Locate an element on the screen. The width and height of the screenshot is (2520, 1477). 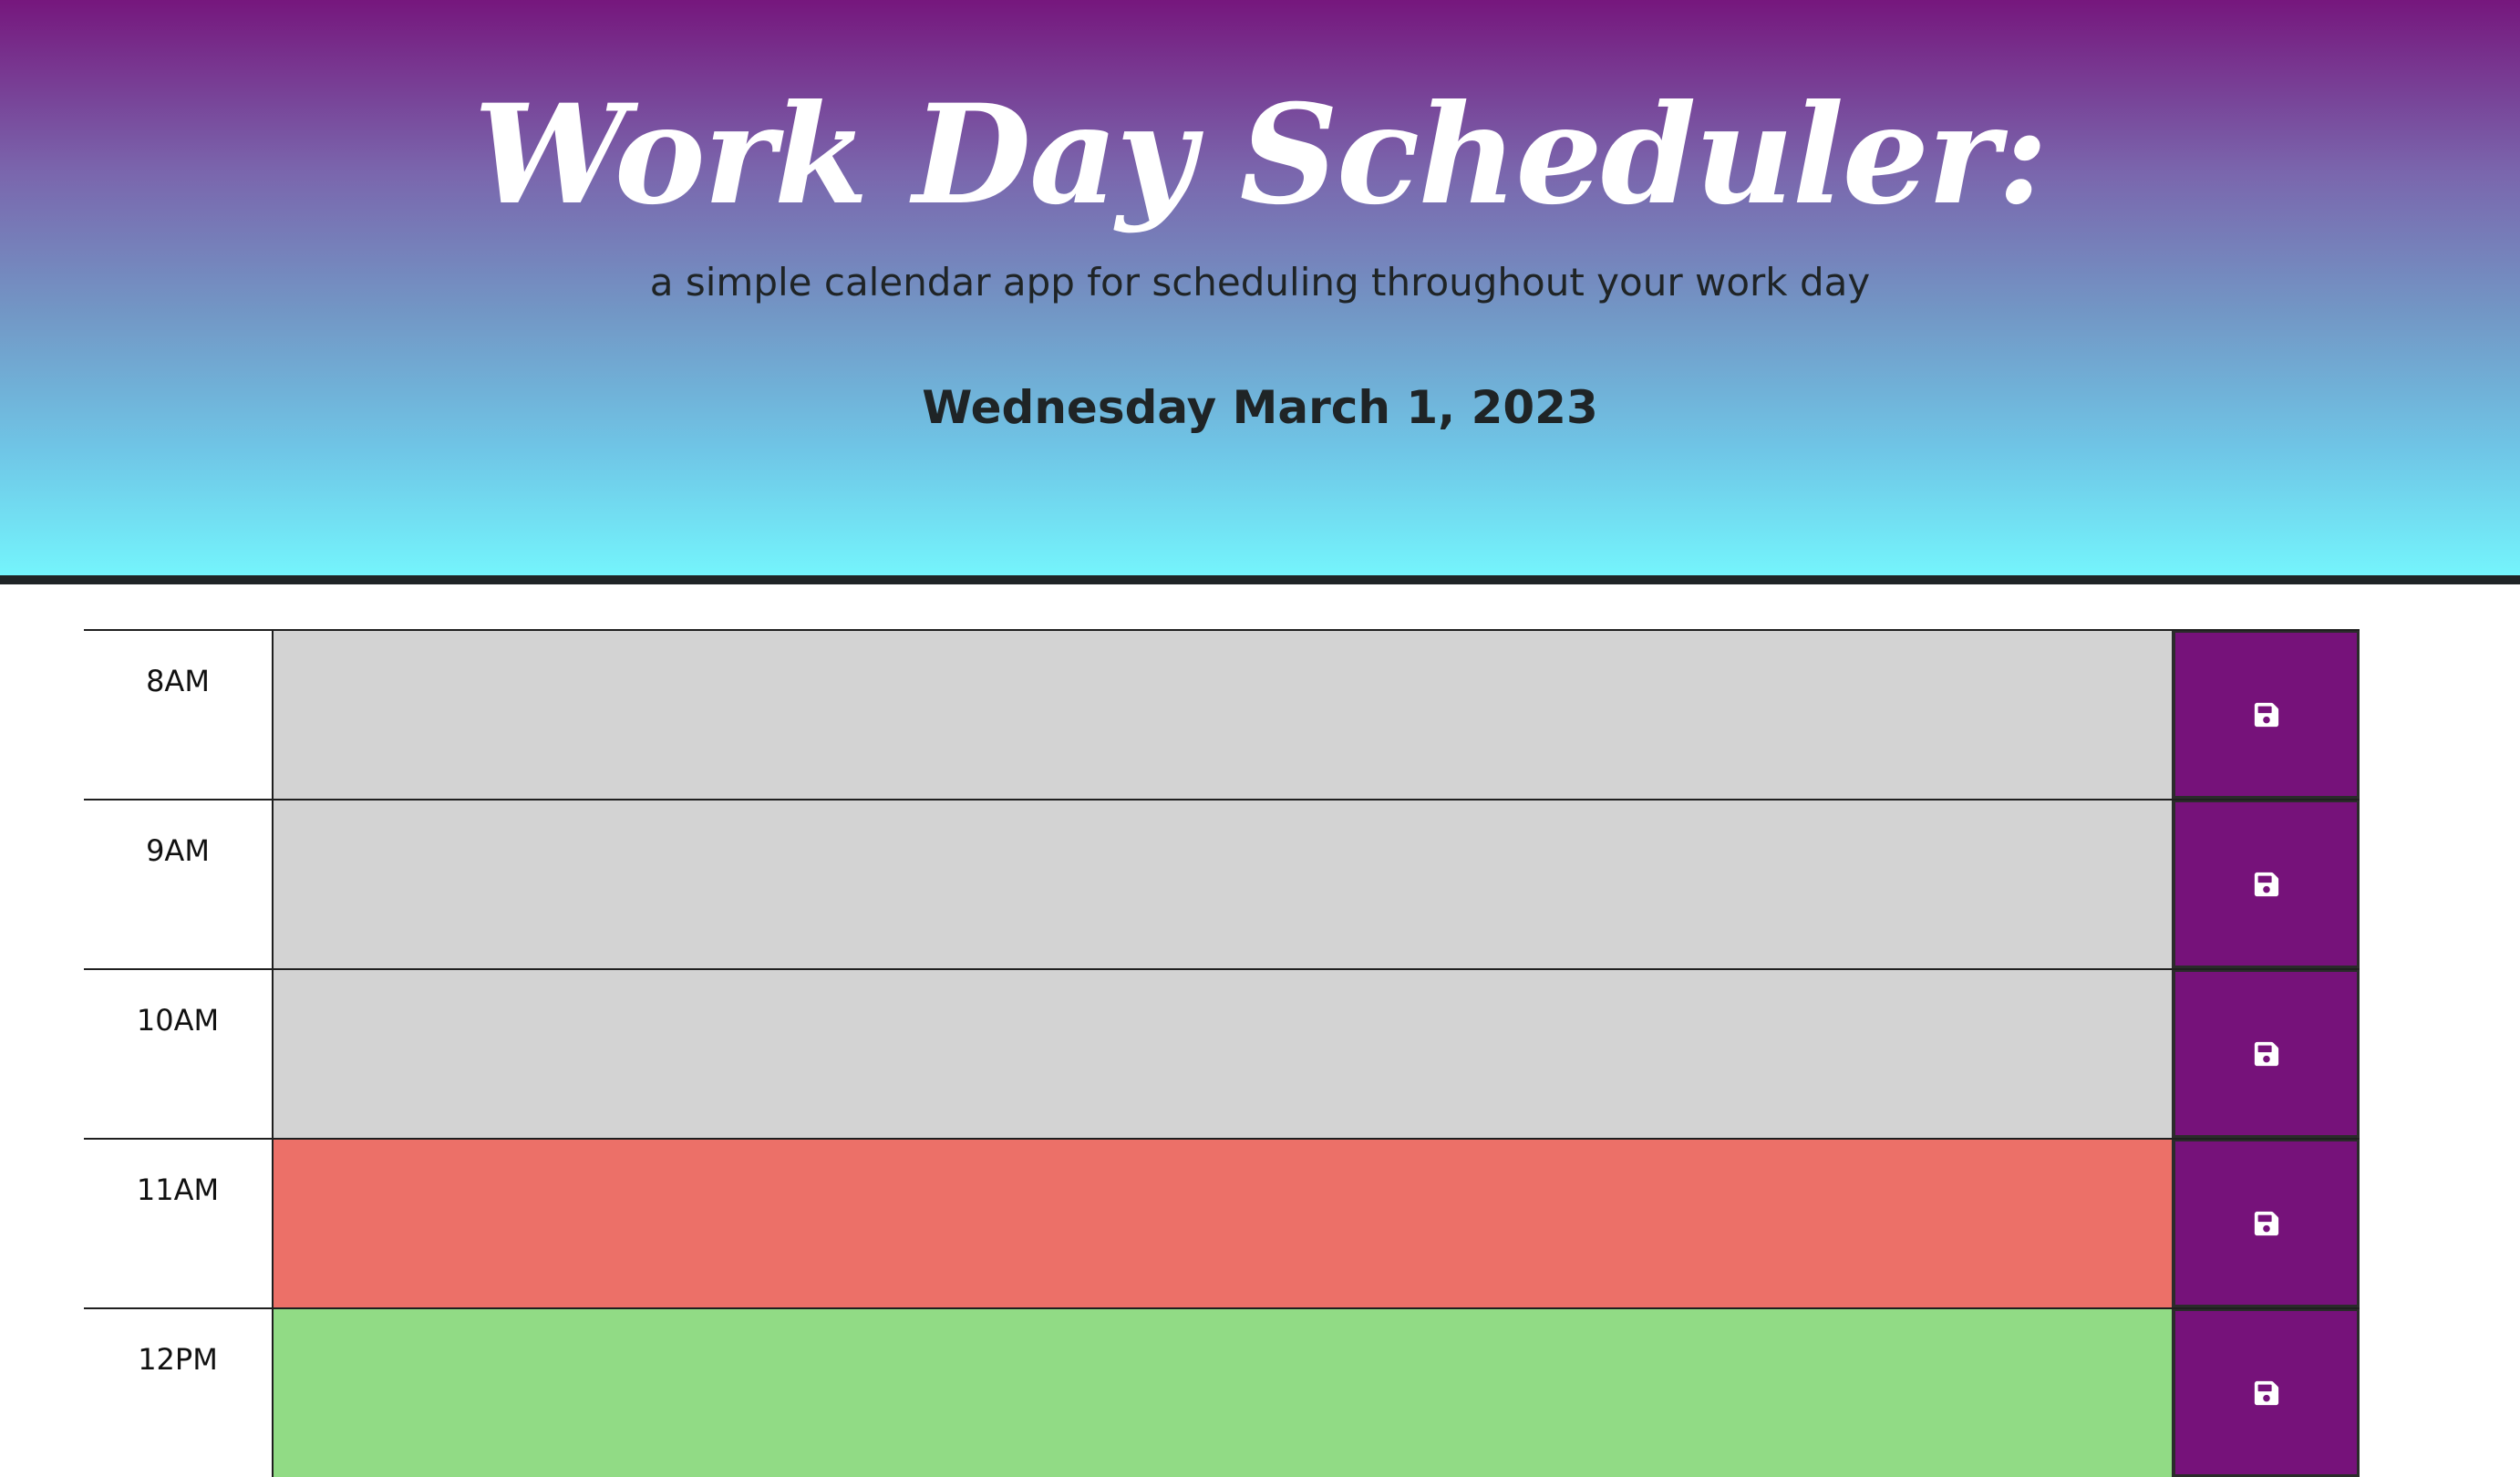
time-block-9am: 9AM is located at coordinates (1222, 883).